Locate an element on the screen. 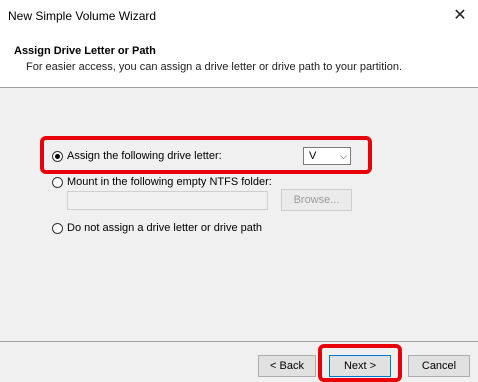 This screenshot has height=382, width=478. close-icon: ✕ is located at coordinates (460, 15).